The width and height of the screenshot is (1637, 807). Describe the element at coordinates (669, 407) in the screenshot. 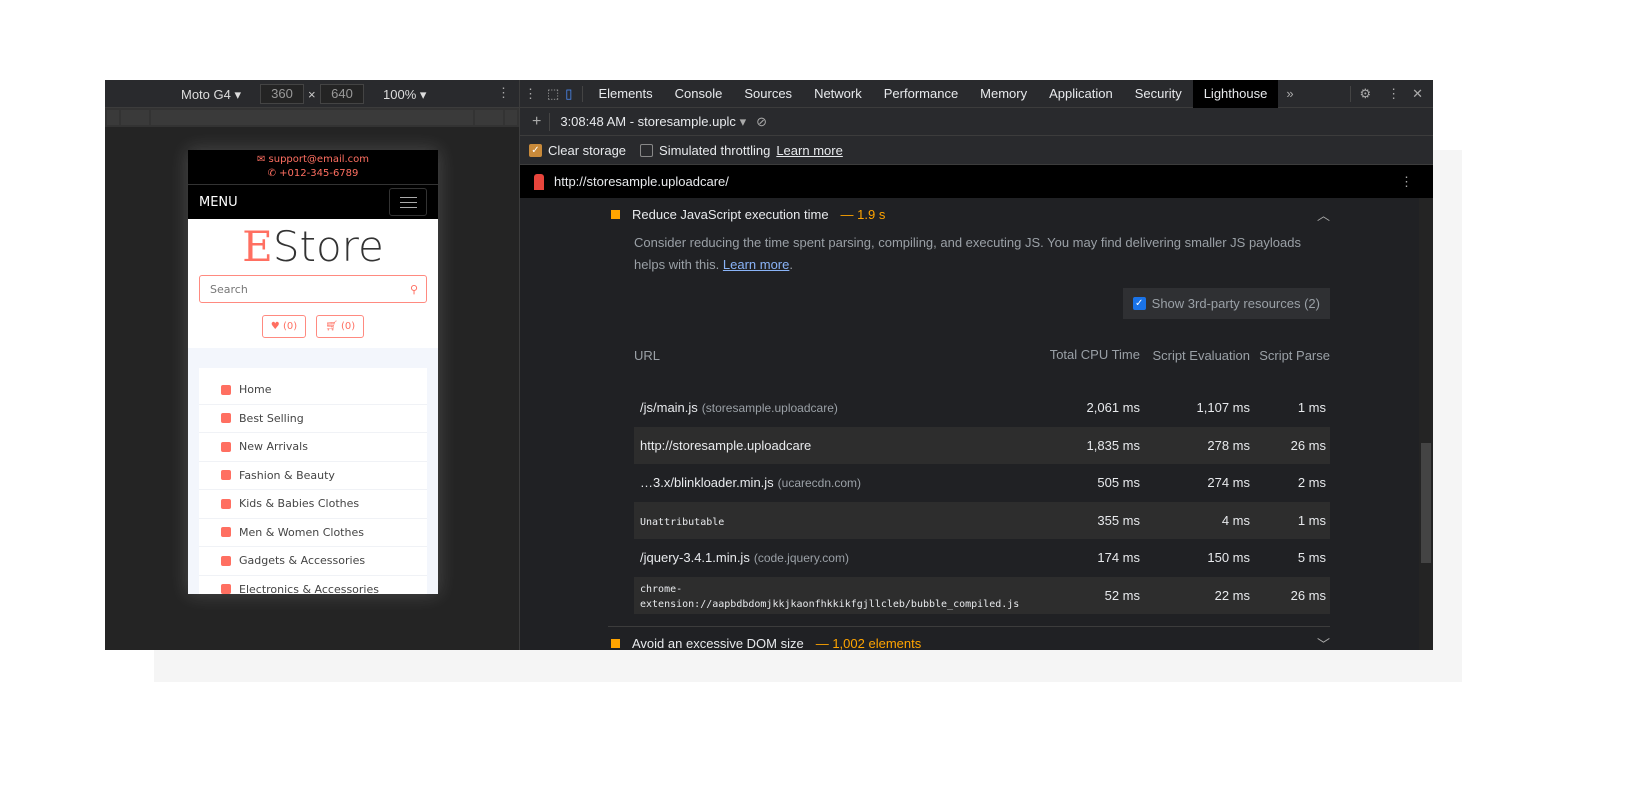

I see `row-url: /js/main.js` at that location.